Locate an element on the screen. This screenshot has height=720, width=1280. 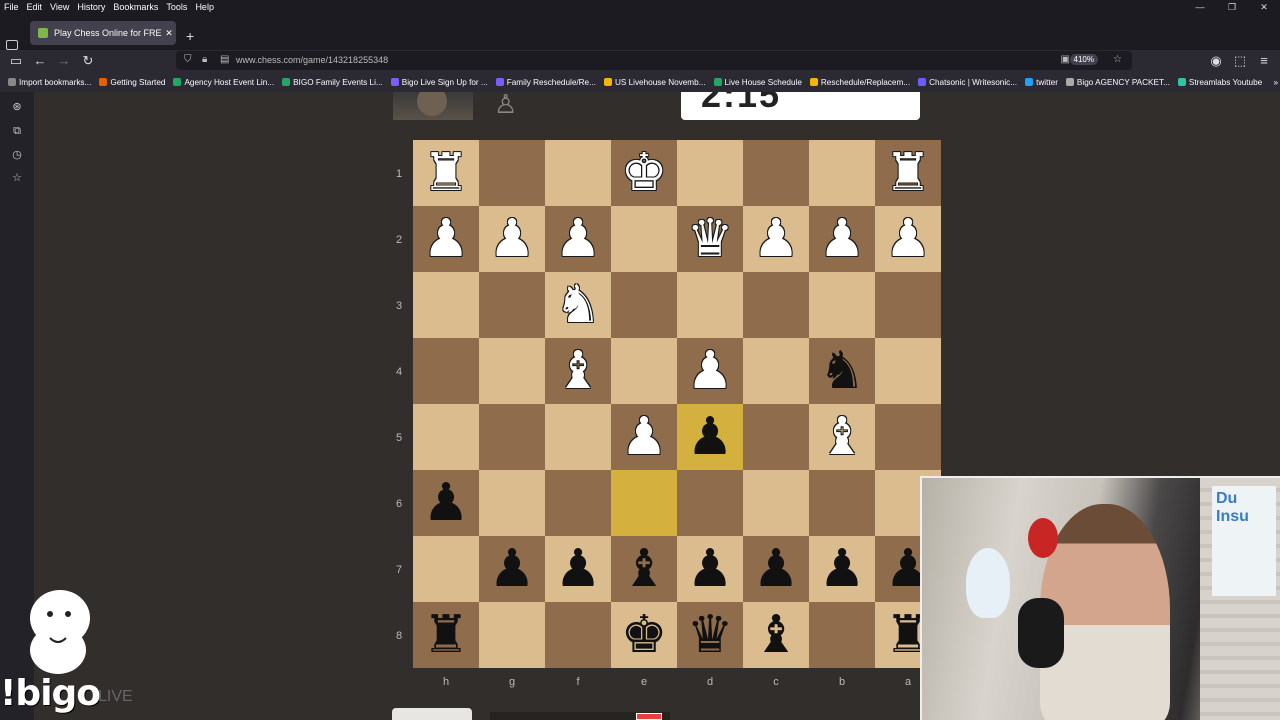
knight-black-icon: ♞ is located at coordinates (842, 371).